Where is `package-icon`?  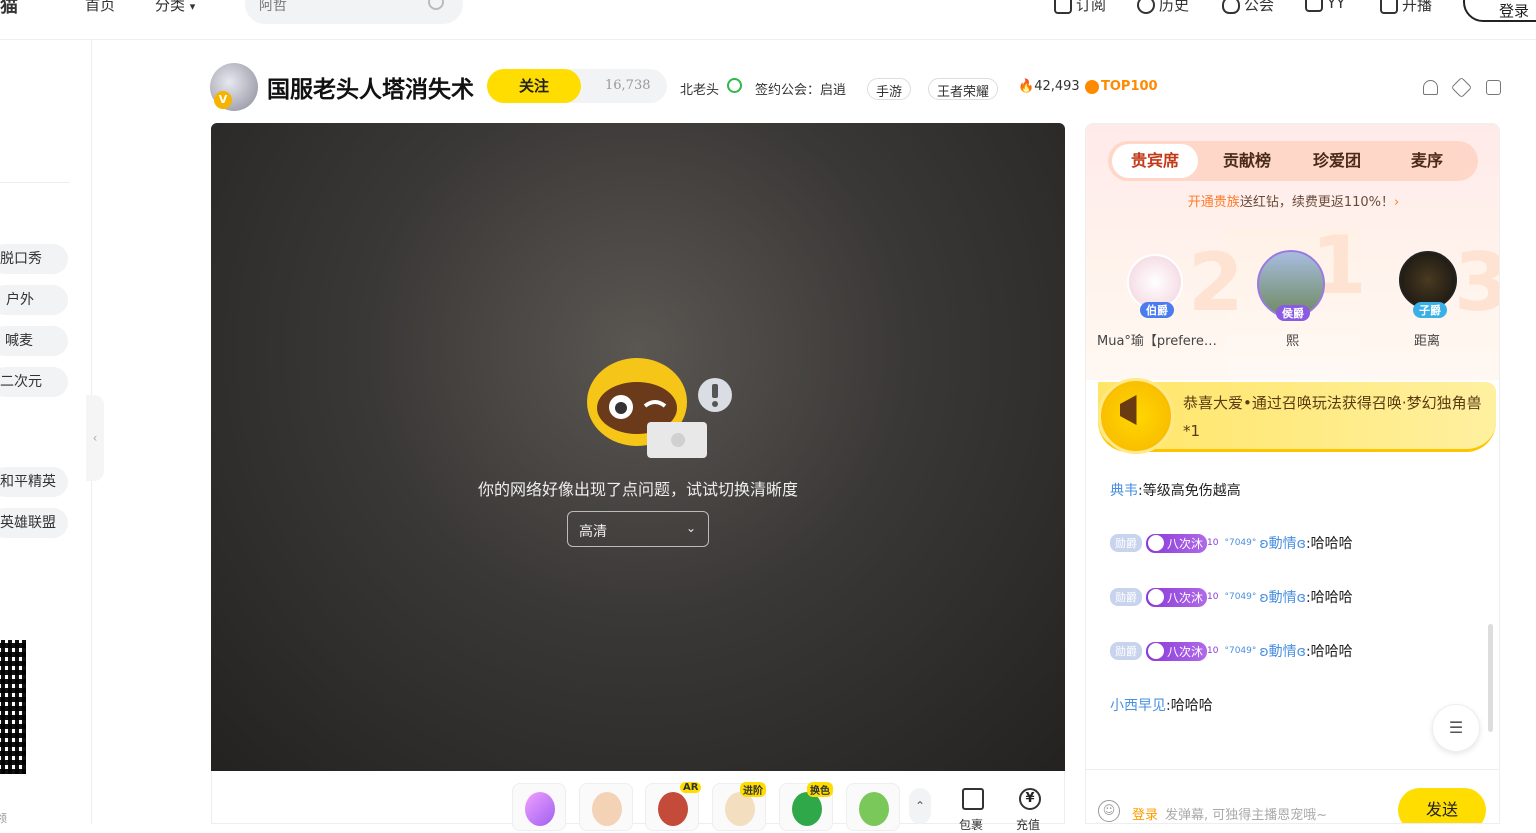
package-icon is located at coordinates (973, 799).